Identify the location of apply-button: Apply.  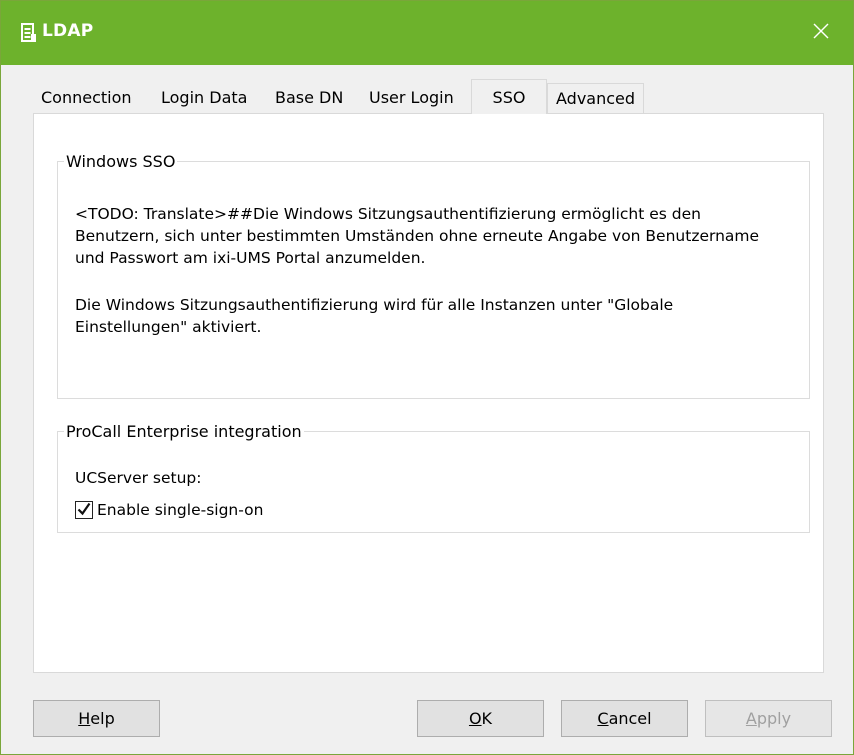
(768, 718).